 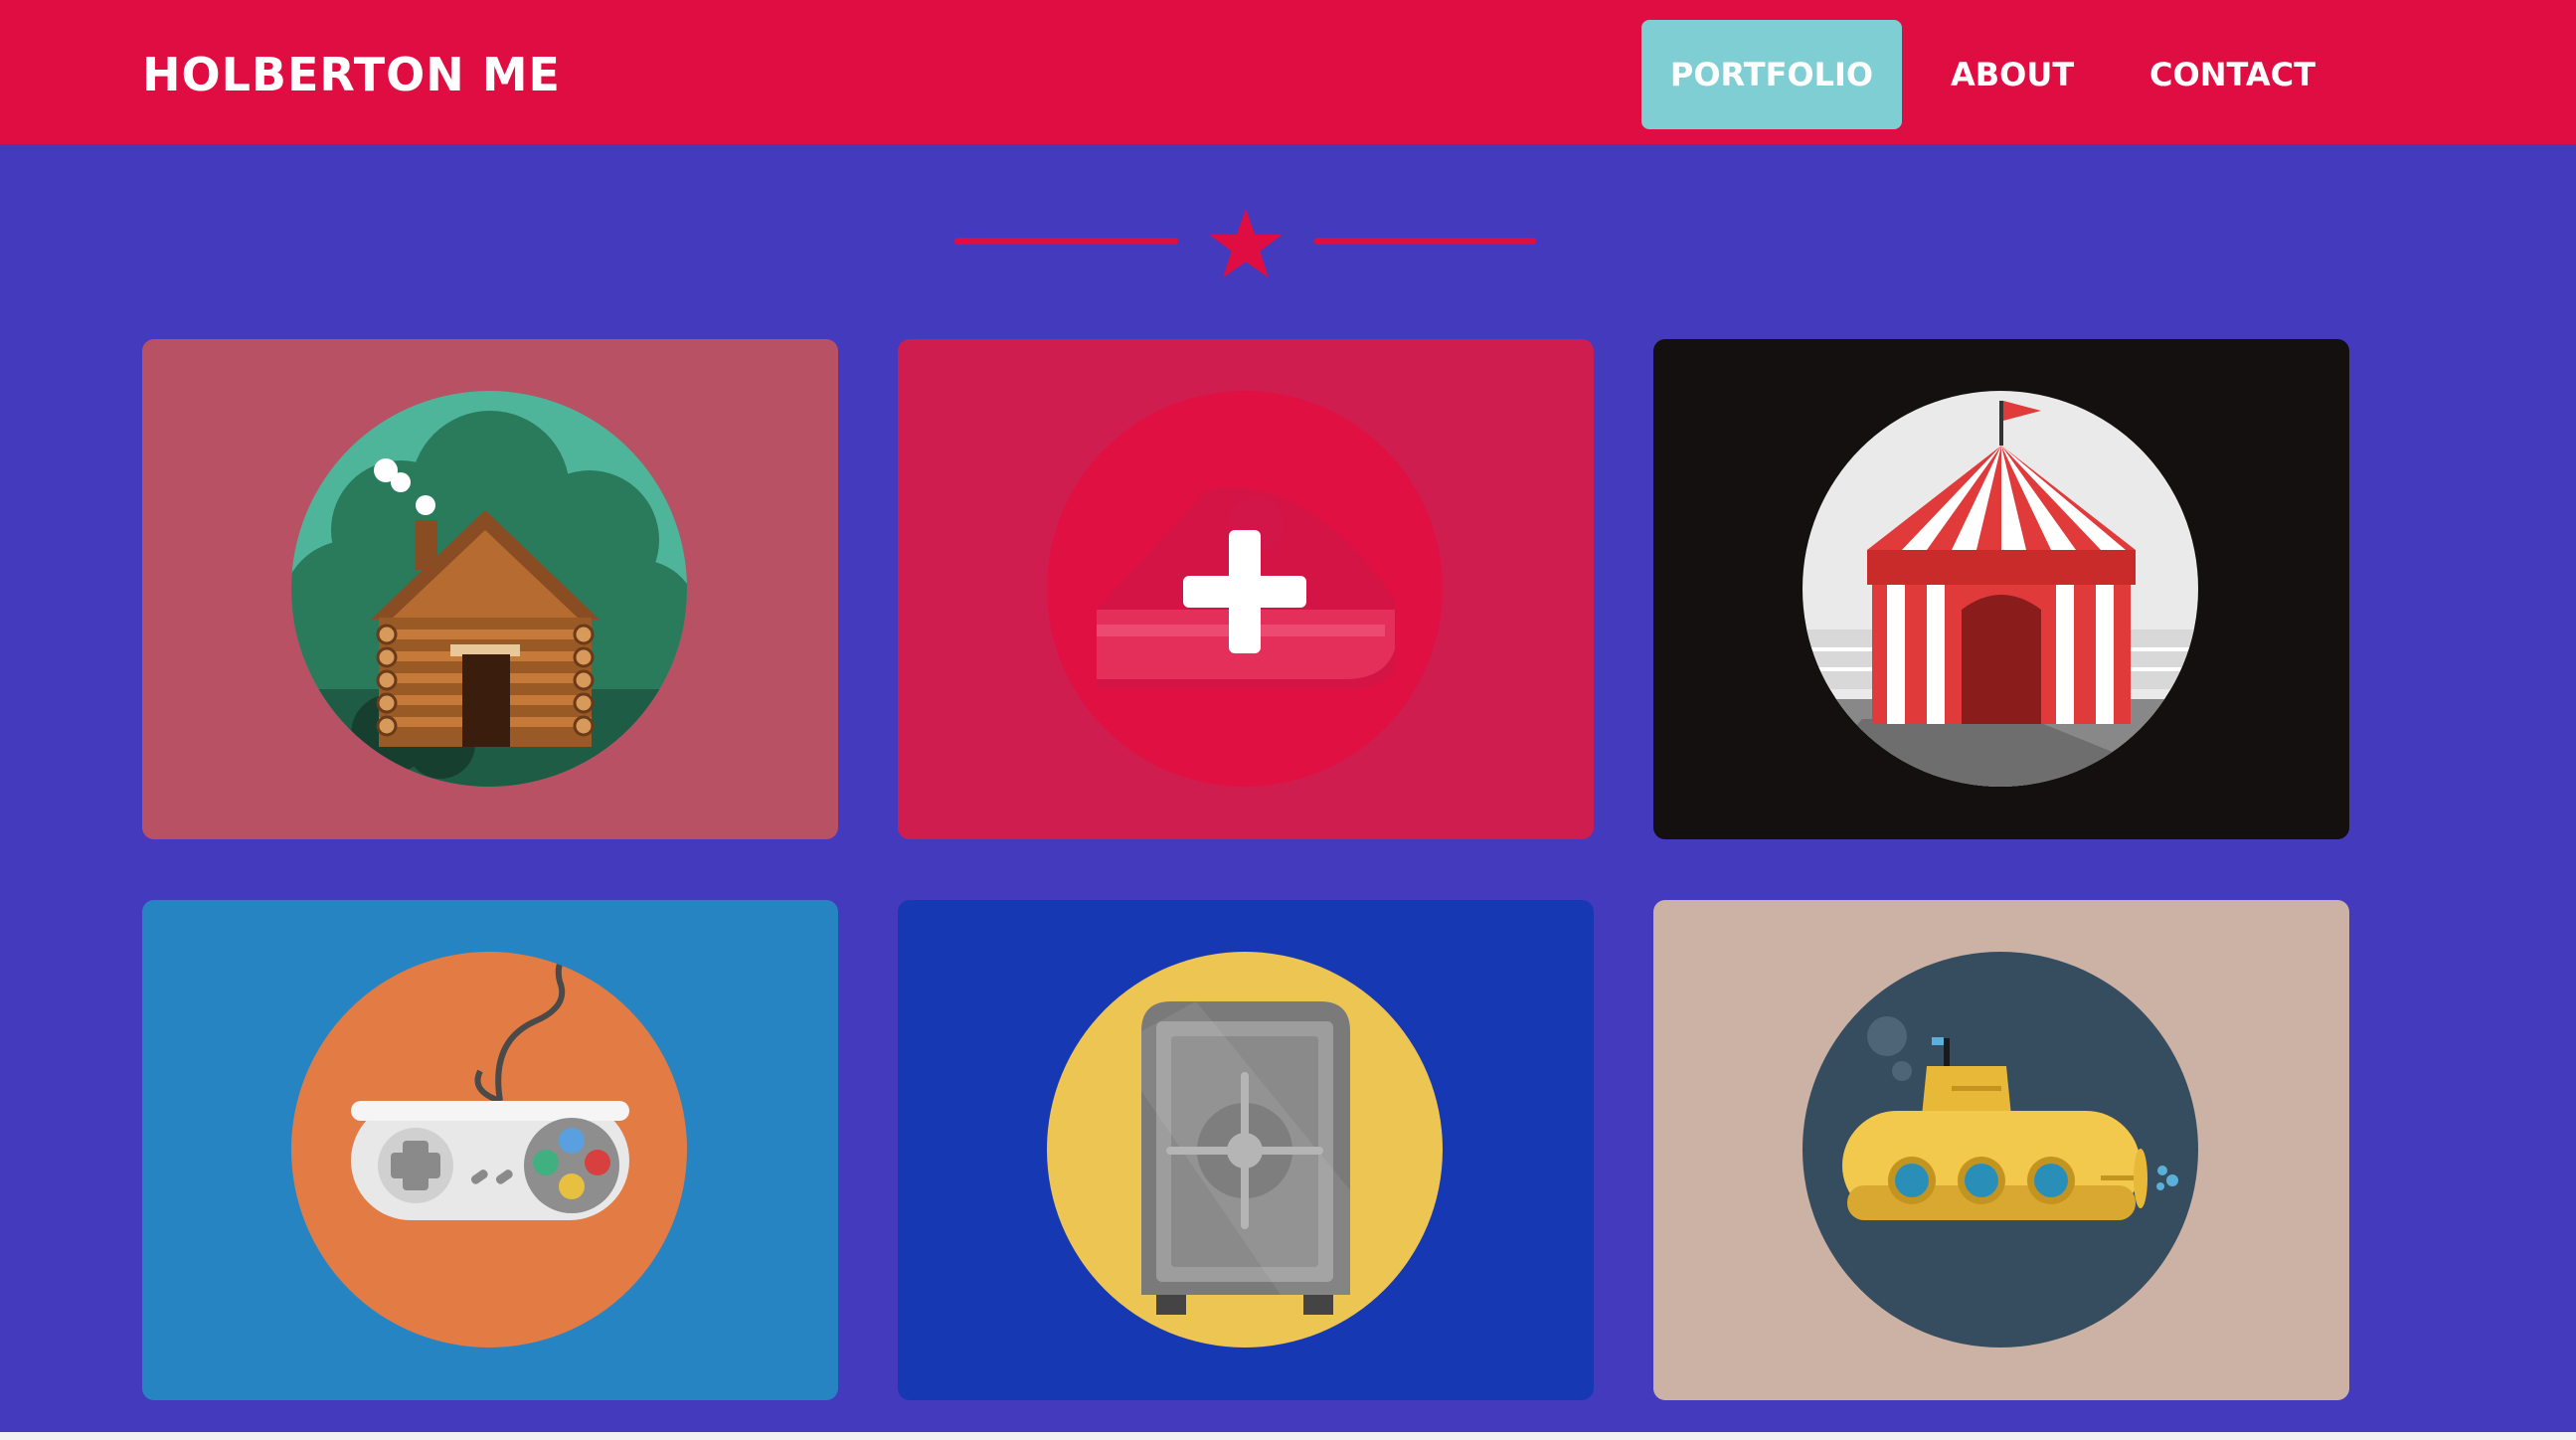 What do you see at coordinates (1288, 1436) in the screenshot?
I see `footer-edge` at bounding box center [1288, 1436].